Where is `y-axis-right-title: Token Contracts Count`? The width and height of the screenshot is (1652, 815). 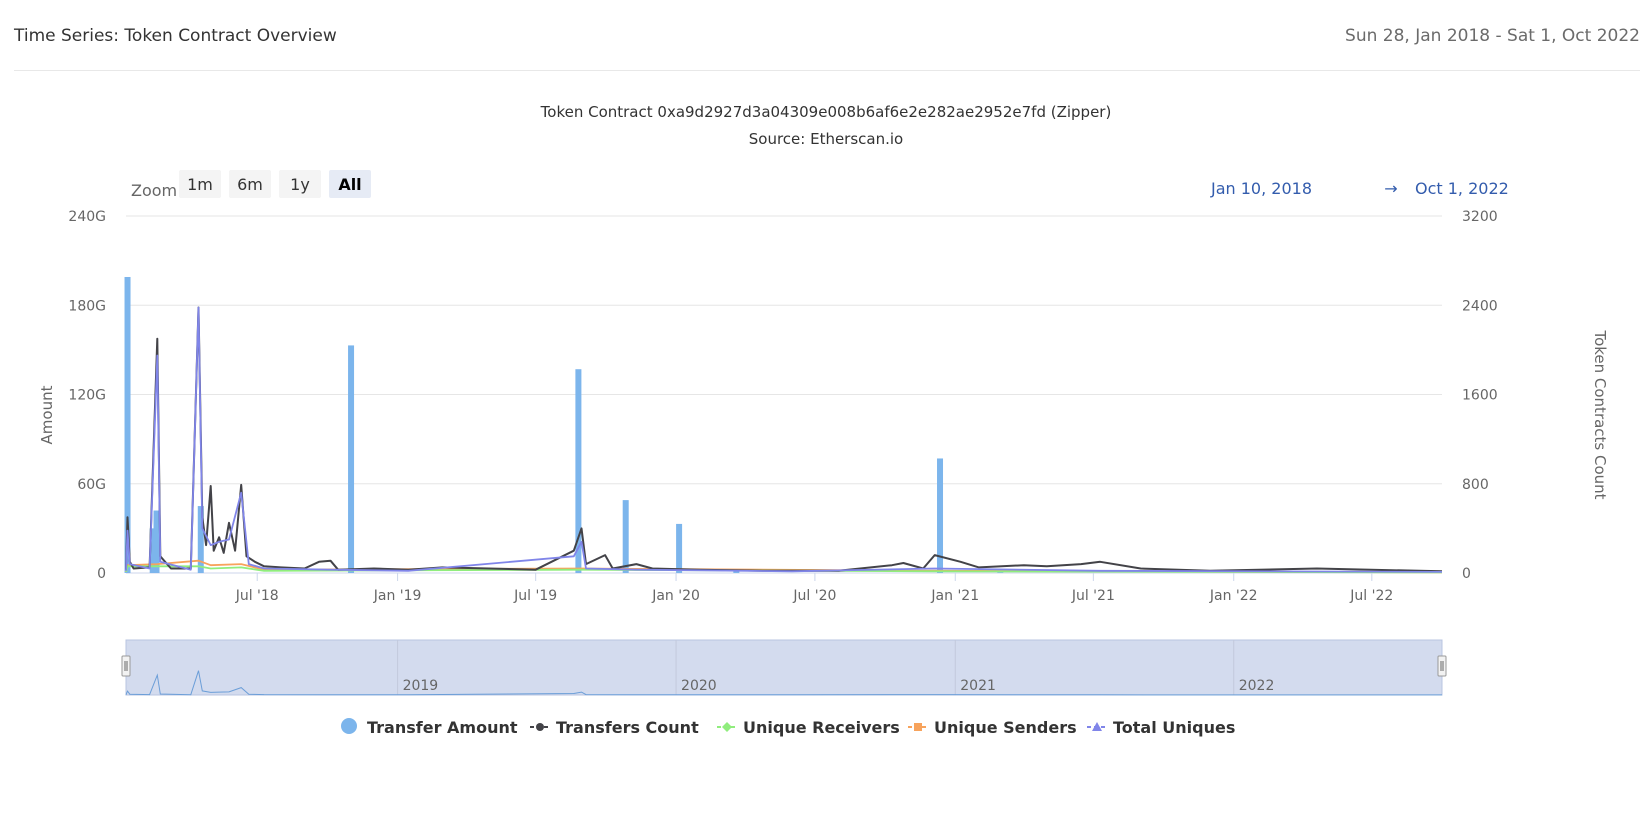
y-axis-right-title: Token Contracts Count is located at coordinates (1600, 414).